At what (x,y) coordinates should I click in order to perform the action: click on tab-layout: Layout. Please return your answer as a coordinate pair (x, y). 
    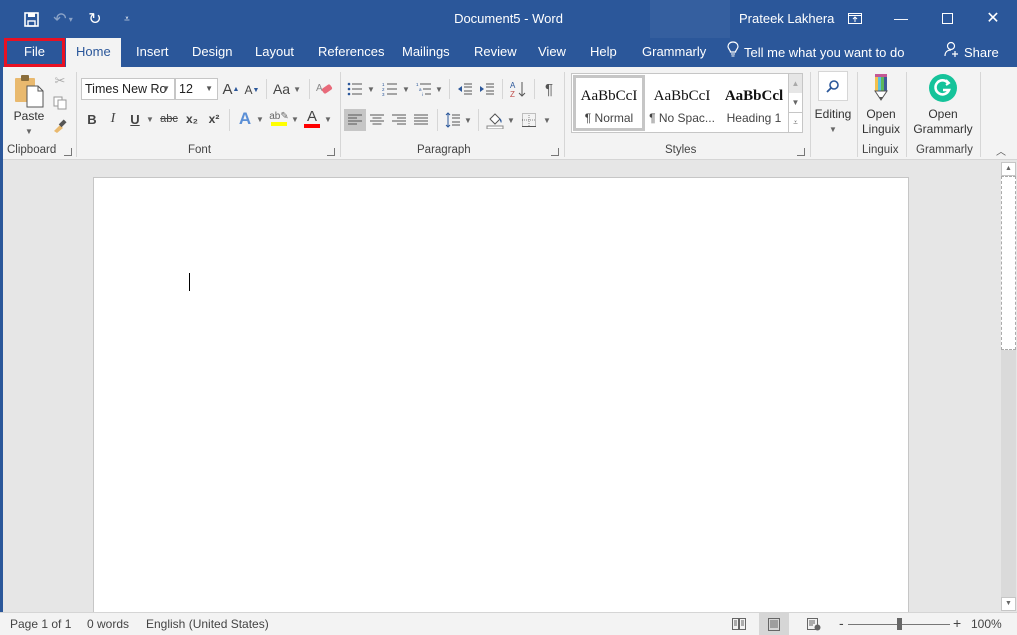
    Looking at the image, I should click on (274, 52).